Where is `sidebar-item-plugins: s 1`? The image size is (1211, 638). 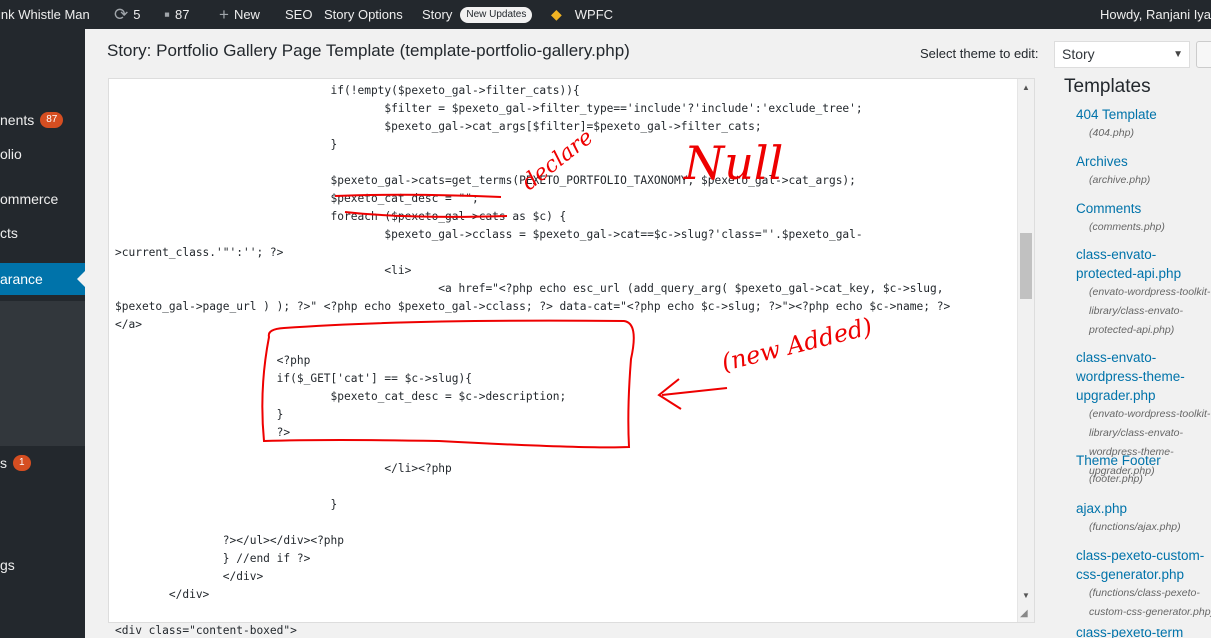
sidebar-item-plugins: s 1 is located at coordinates (15, 463).